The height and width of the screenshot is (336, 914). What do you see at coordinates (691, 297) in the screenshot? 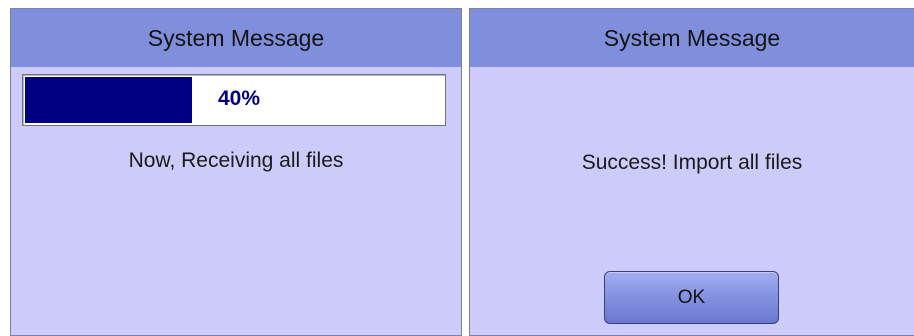
I see `ok-button: OK` at bounding box center [691, 297].